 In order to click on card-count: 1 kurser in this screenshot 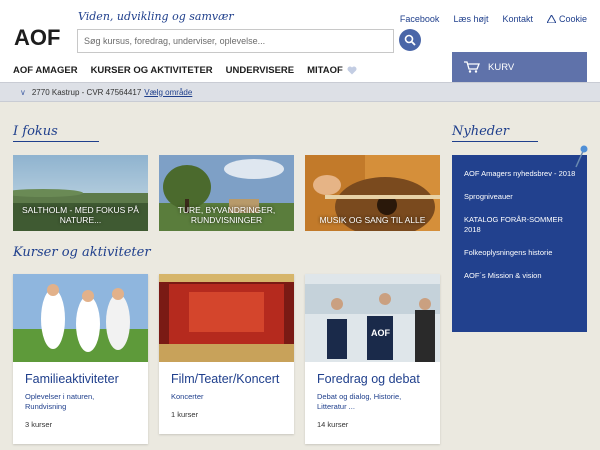, I will do `click(185, 414)`.